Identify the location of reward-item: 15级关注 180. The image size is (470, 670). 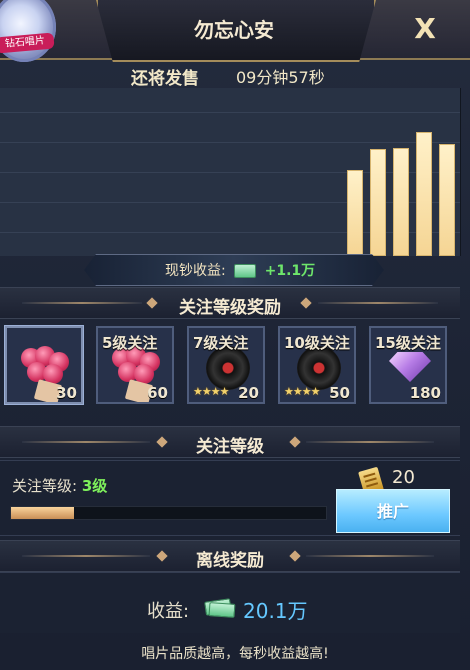
(408, 365).